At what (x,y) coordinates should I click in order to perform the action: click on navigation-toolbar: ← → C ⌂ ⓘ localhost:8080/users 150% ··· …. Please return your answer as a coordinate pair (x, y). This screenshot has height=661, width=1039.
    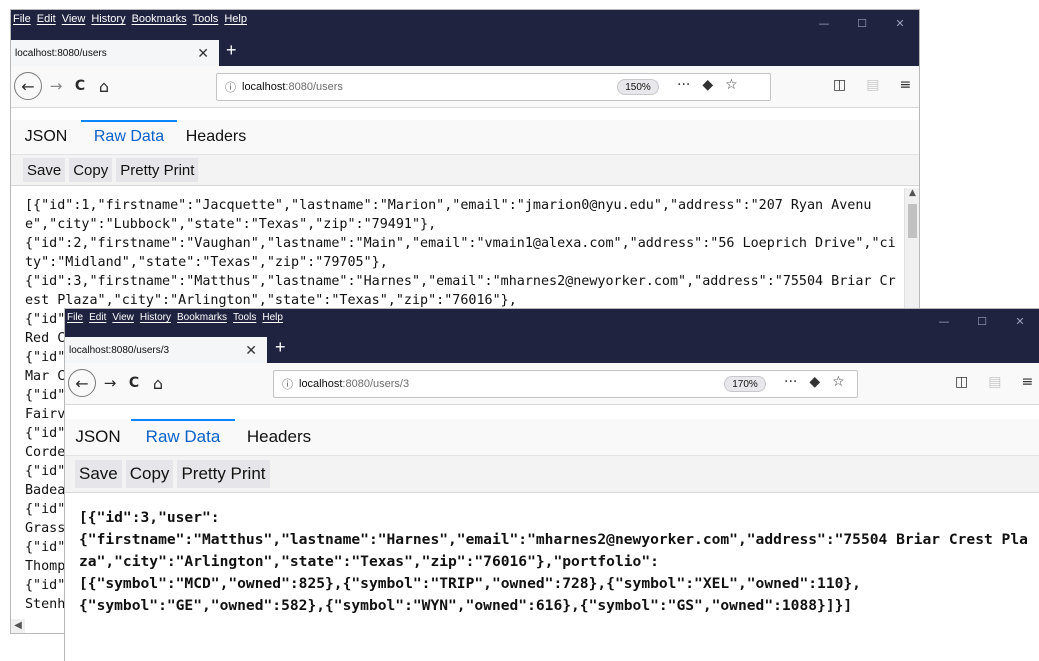
    Looking at the image, I should click on (465, 87).